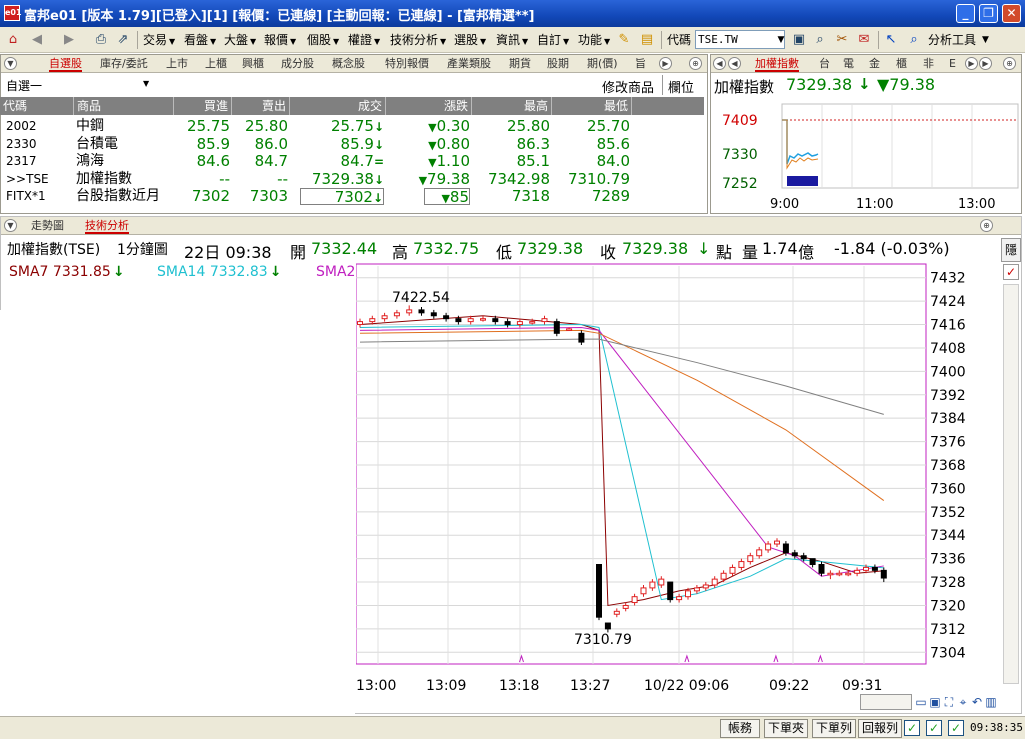  What do you see at coordinates (216, 64) in the screenshot?
I see `watchlist-tab-3: 上櫃` at bounding box center [216, 64].